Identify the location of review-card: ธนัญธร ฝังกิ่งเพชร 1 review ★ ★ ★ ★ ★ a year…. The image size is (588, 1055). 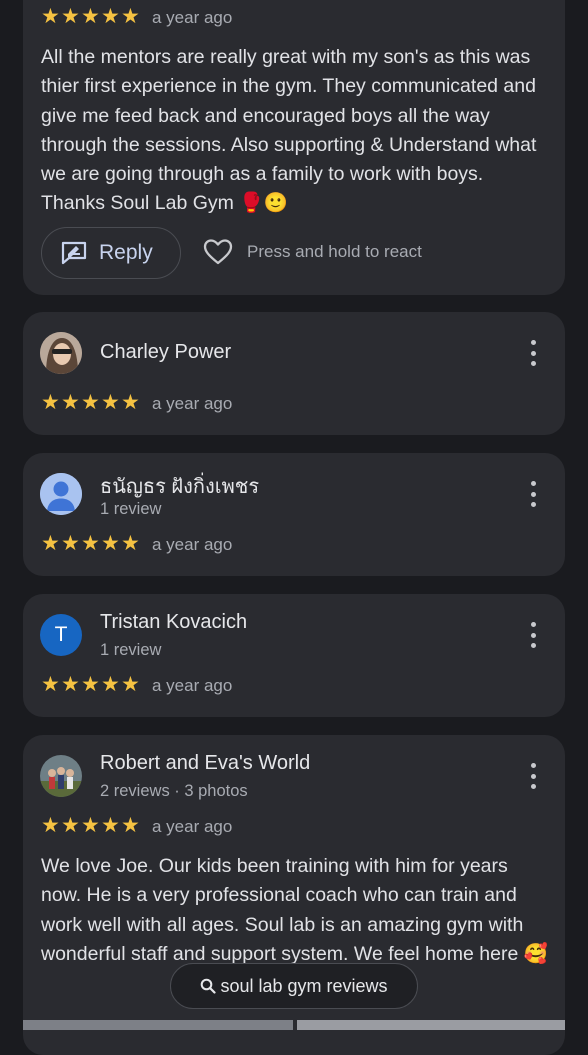
(294, 514).